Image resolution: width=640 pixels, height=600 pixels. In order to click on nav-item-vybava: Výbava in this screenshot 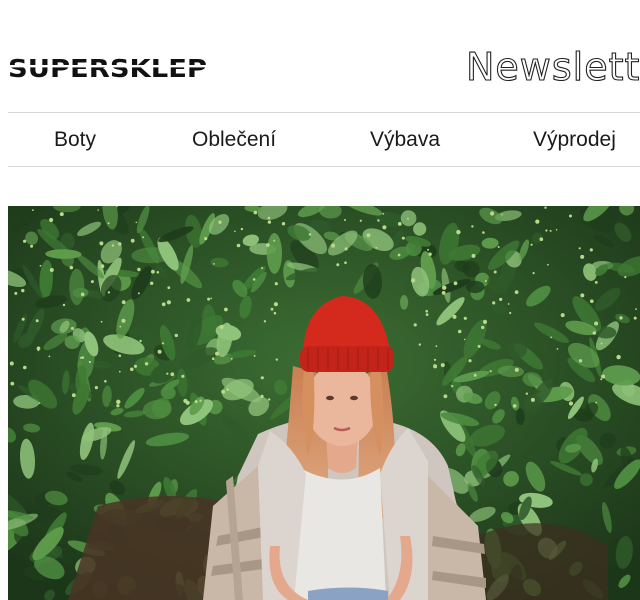, I will do `click(405, 139)`.